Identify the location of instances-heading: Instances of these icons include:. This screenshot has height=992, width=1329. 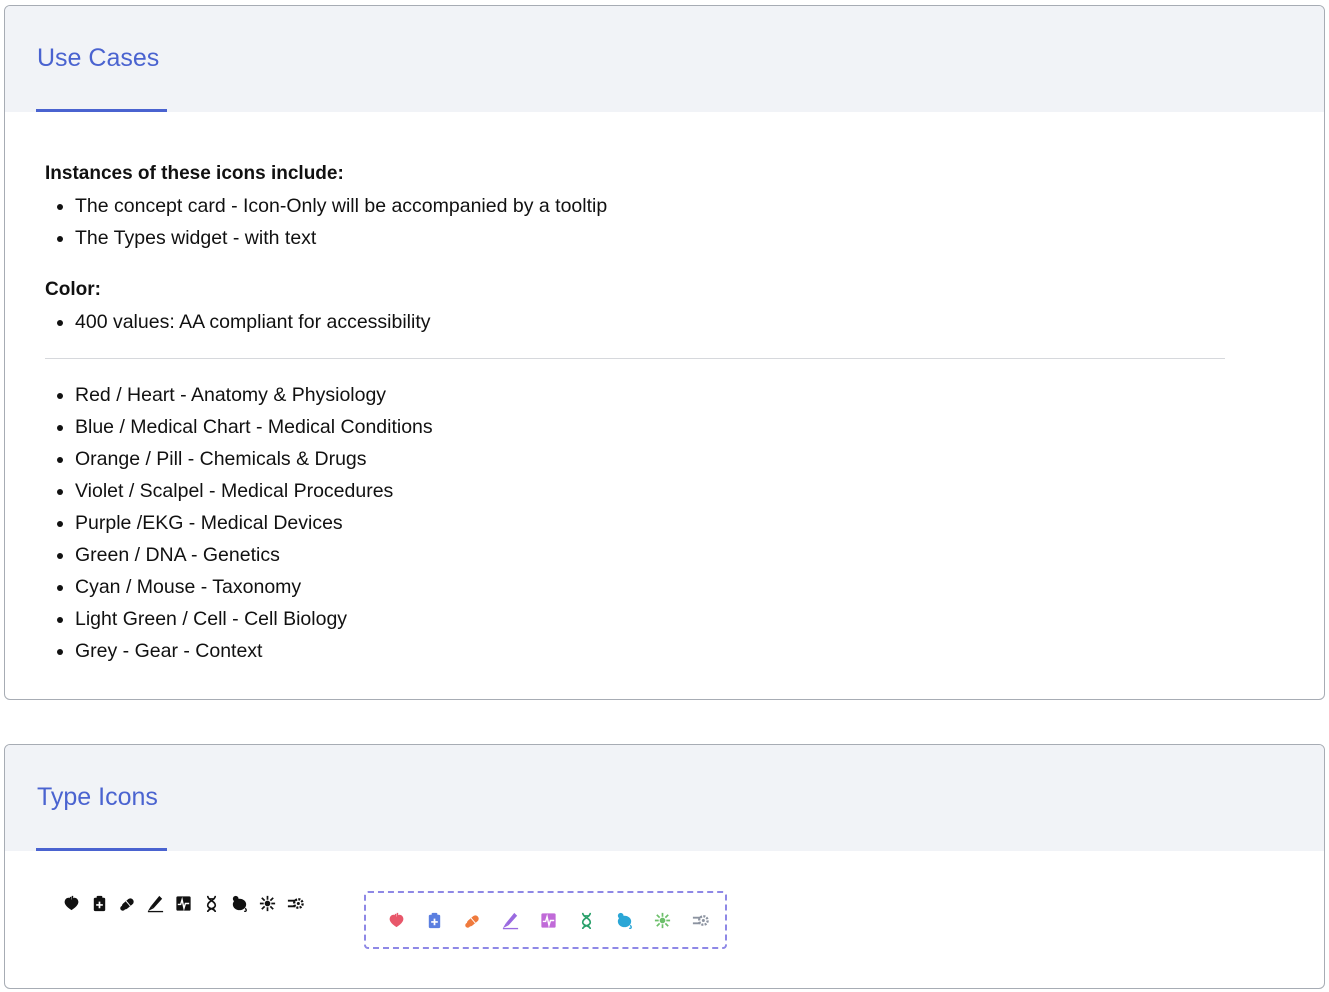
(194, 173).